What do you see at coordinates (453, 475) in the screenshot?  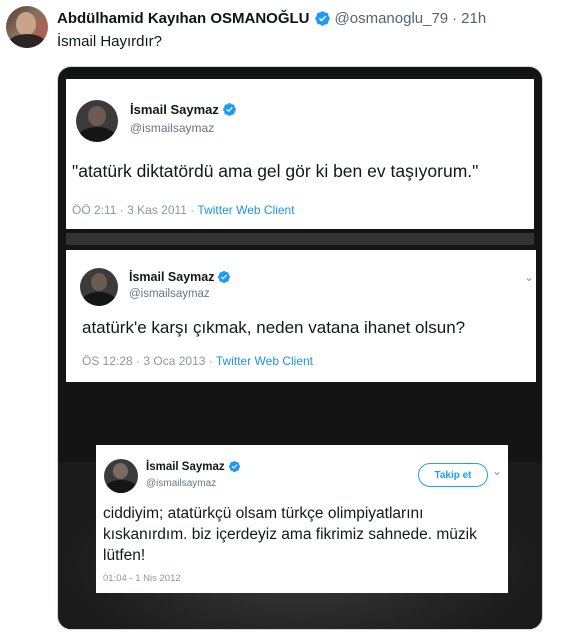 I see `follow-button: Takip et` at bounding box center [453, 475].